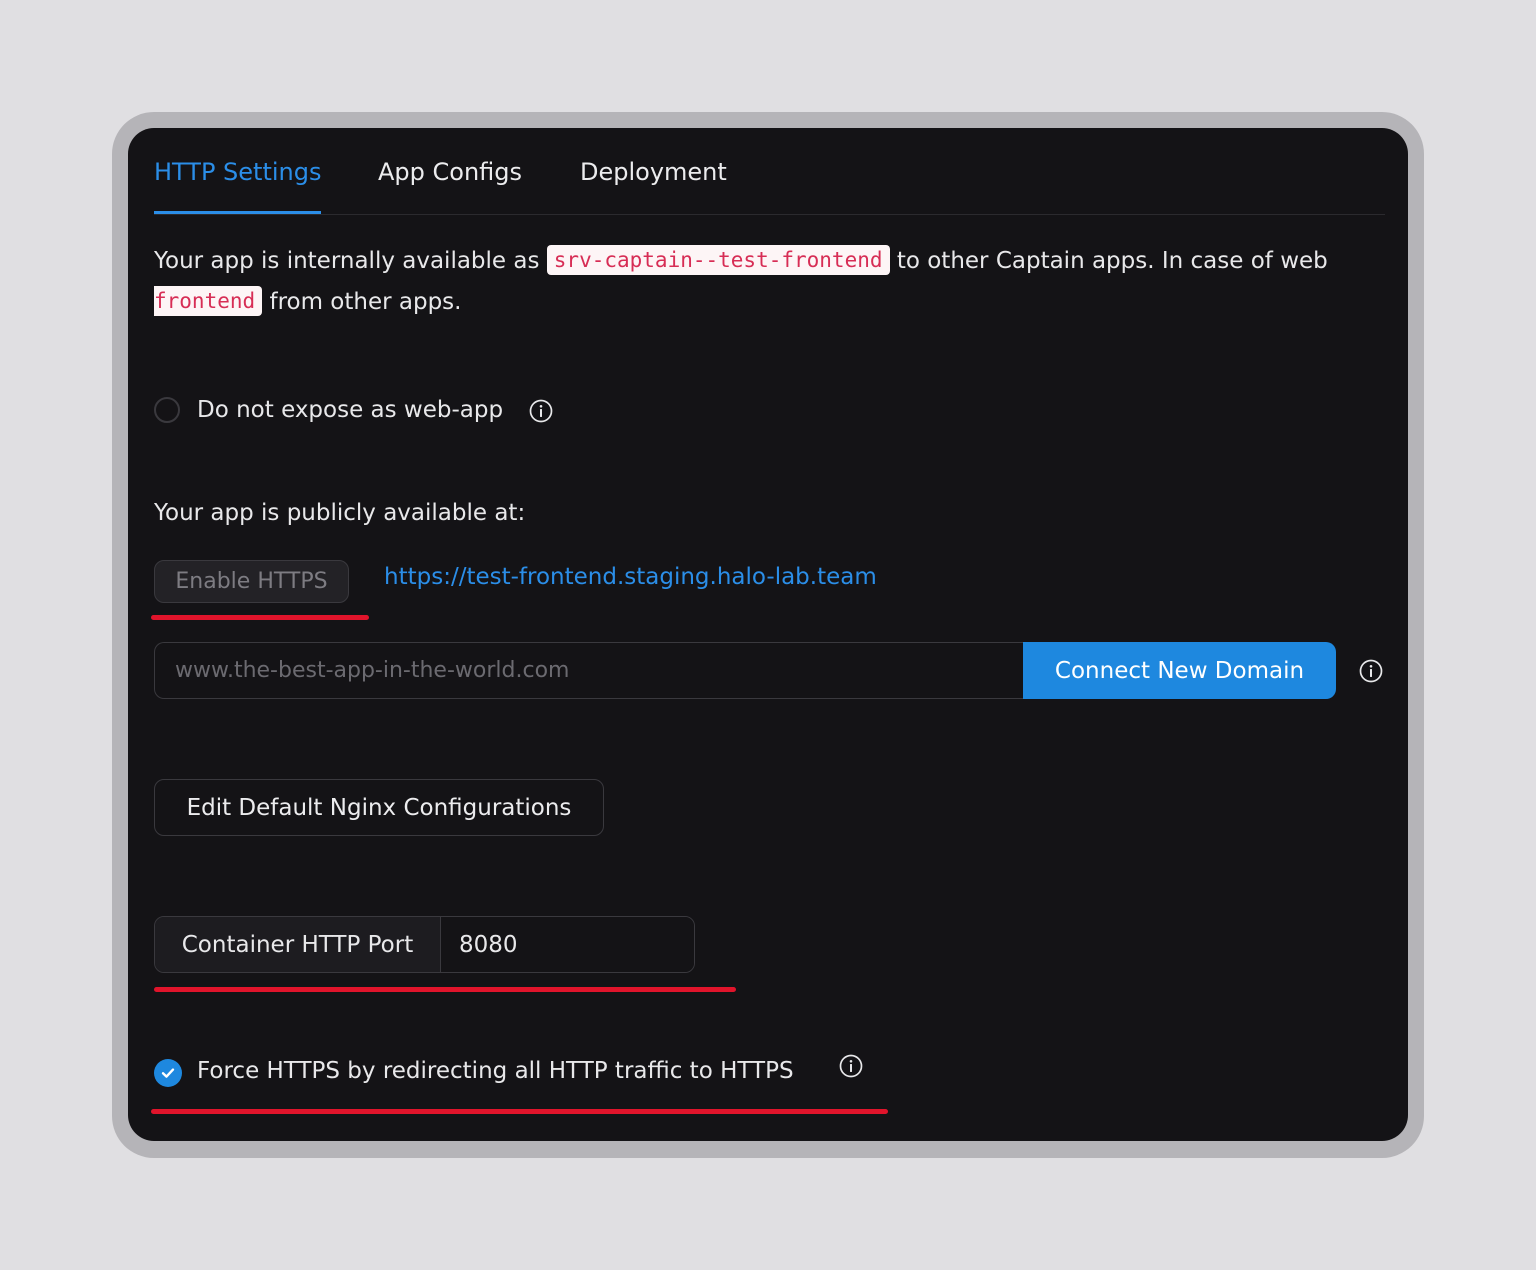 The image size is (1536, 1270). Describe the element at coordinates (589, 670) in the screenshot. I see `domain-input` at that location.